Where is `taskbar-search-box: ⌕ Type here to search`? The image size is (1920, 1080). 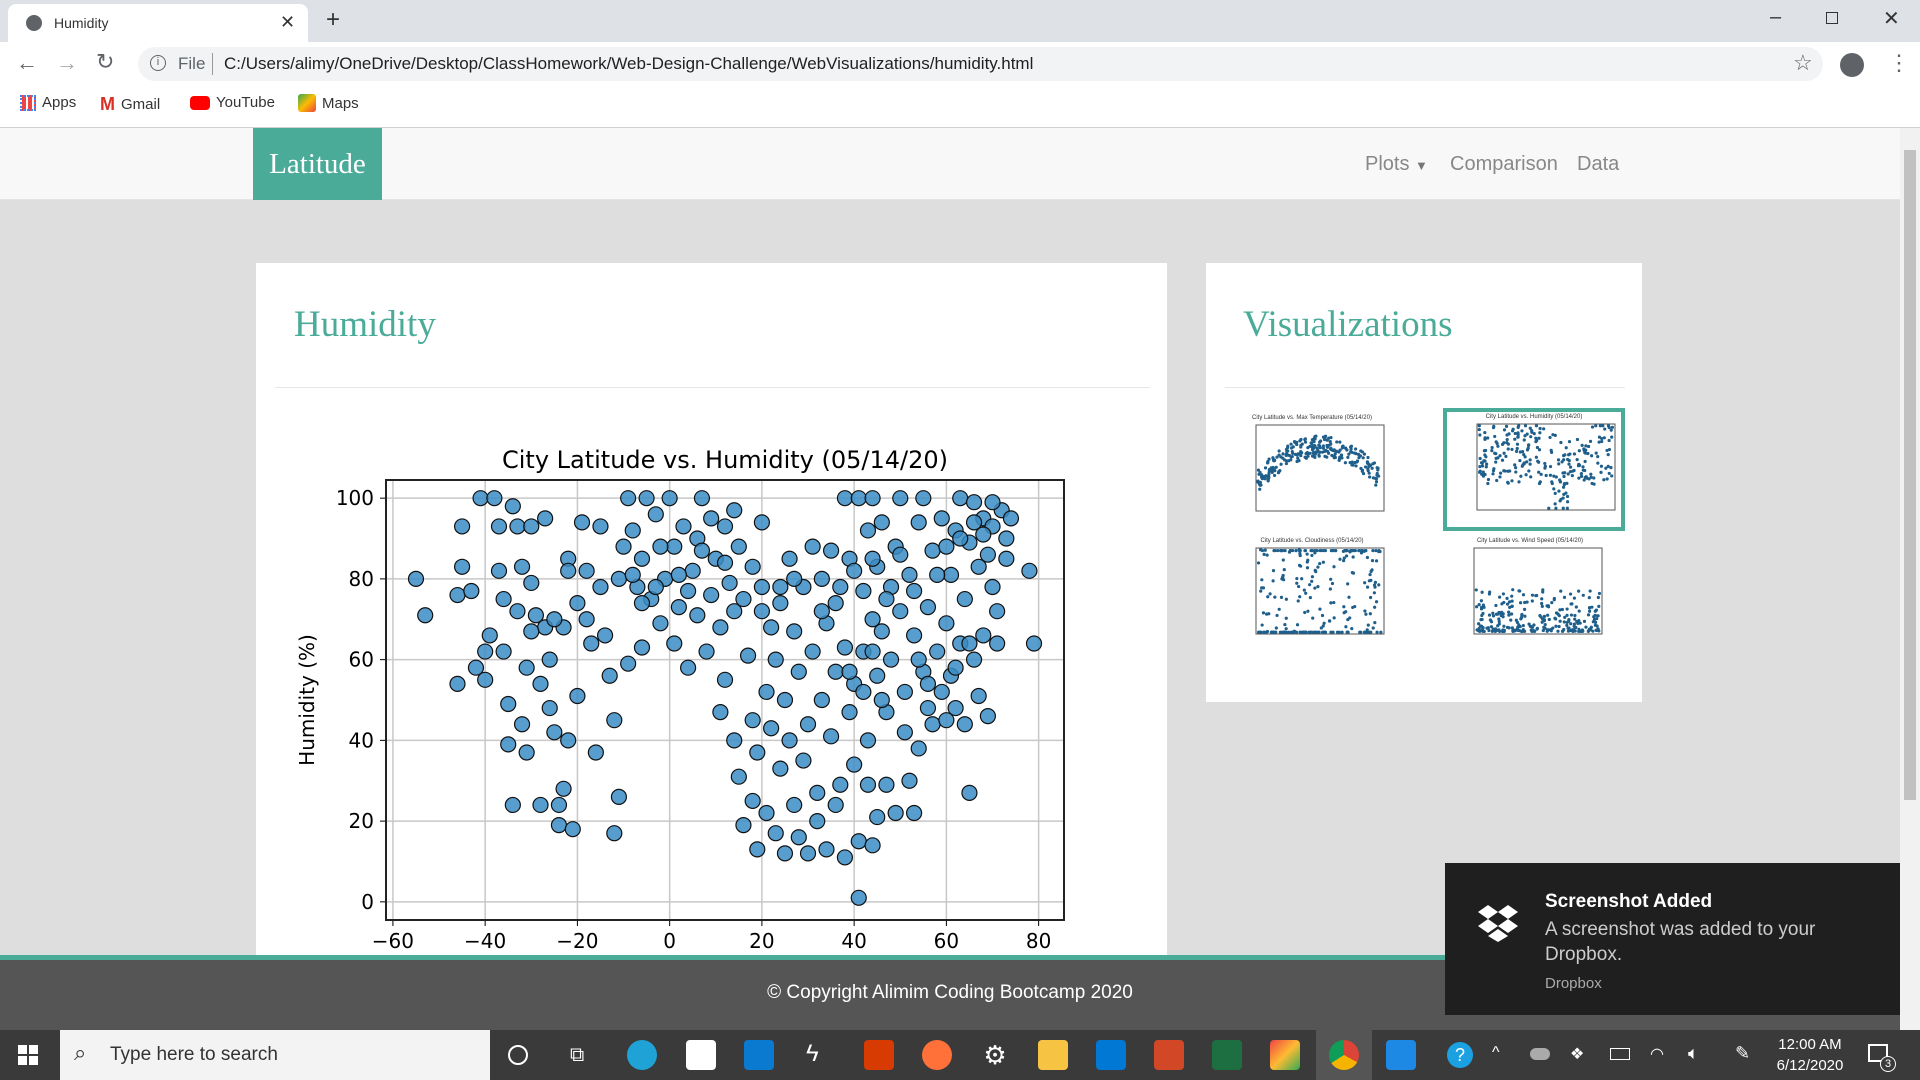
taskbar-search-box: ⌕ Type here to search is located at coordinates (275, 1055).